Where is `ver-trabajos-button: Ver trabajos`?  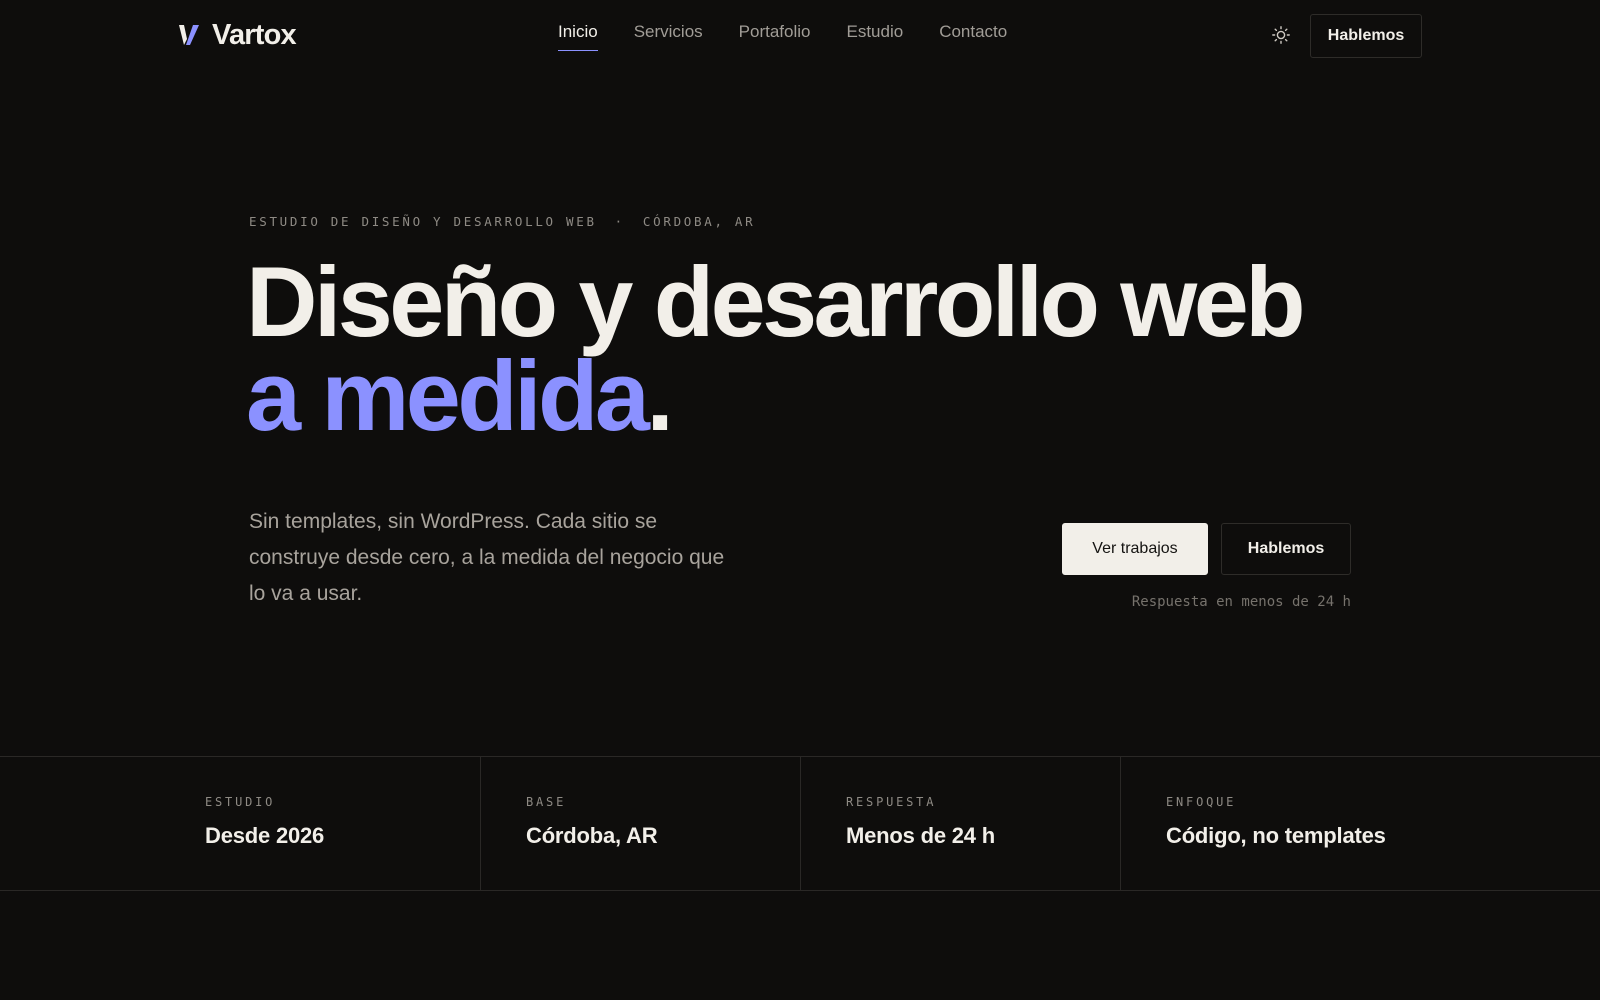
ver-trabajos-button: Ver trabajos is located at coordinates (1135, 549).